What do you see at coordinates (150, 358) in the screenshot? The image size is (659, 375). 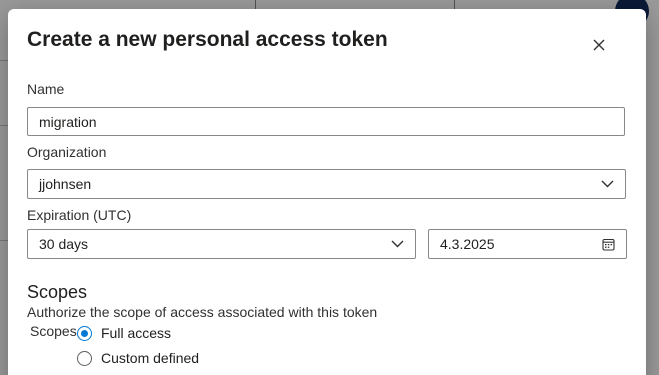 I see `radio-label-custom-defined: Custom defined` at bounding box center [150, 358].